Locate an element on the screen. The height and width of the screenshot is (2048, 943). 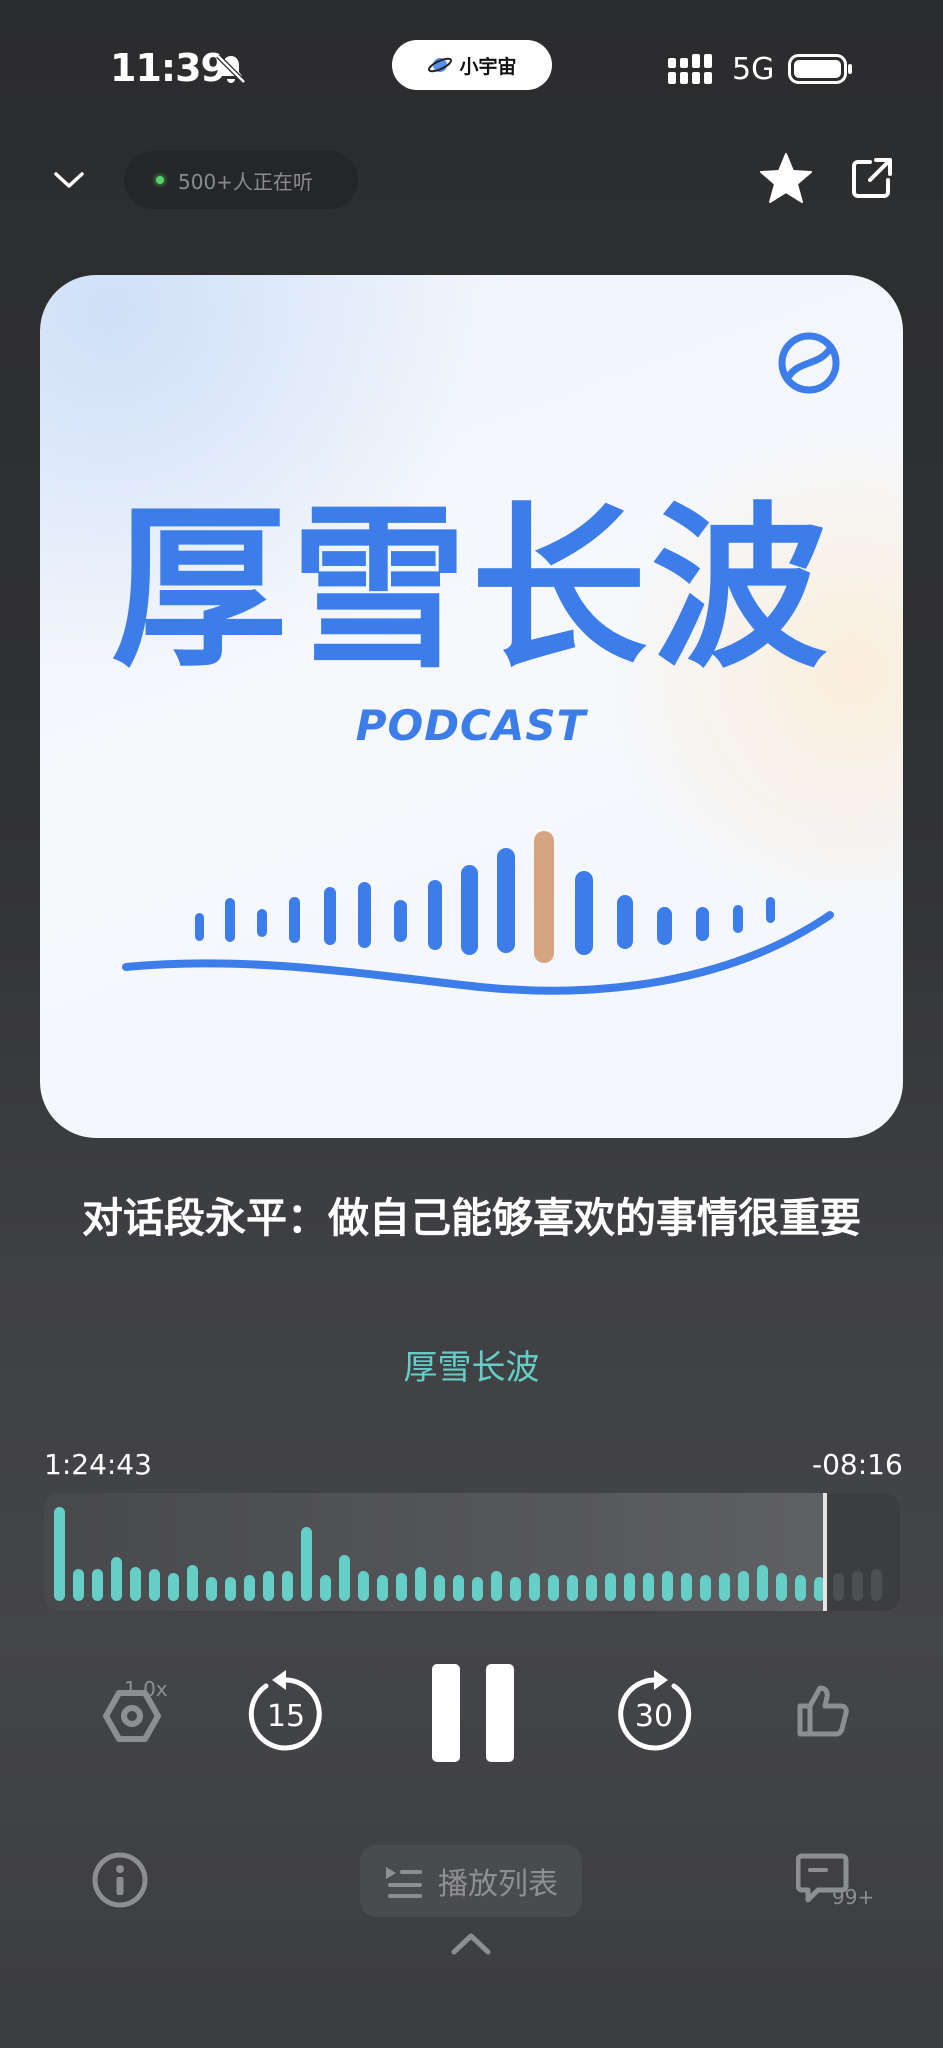
waveform-scrubber is located at coordinates (472, 1552).